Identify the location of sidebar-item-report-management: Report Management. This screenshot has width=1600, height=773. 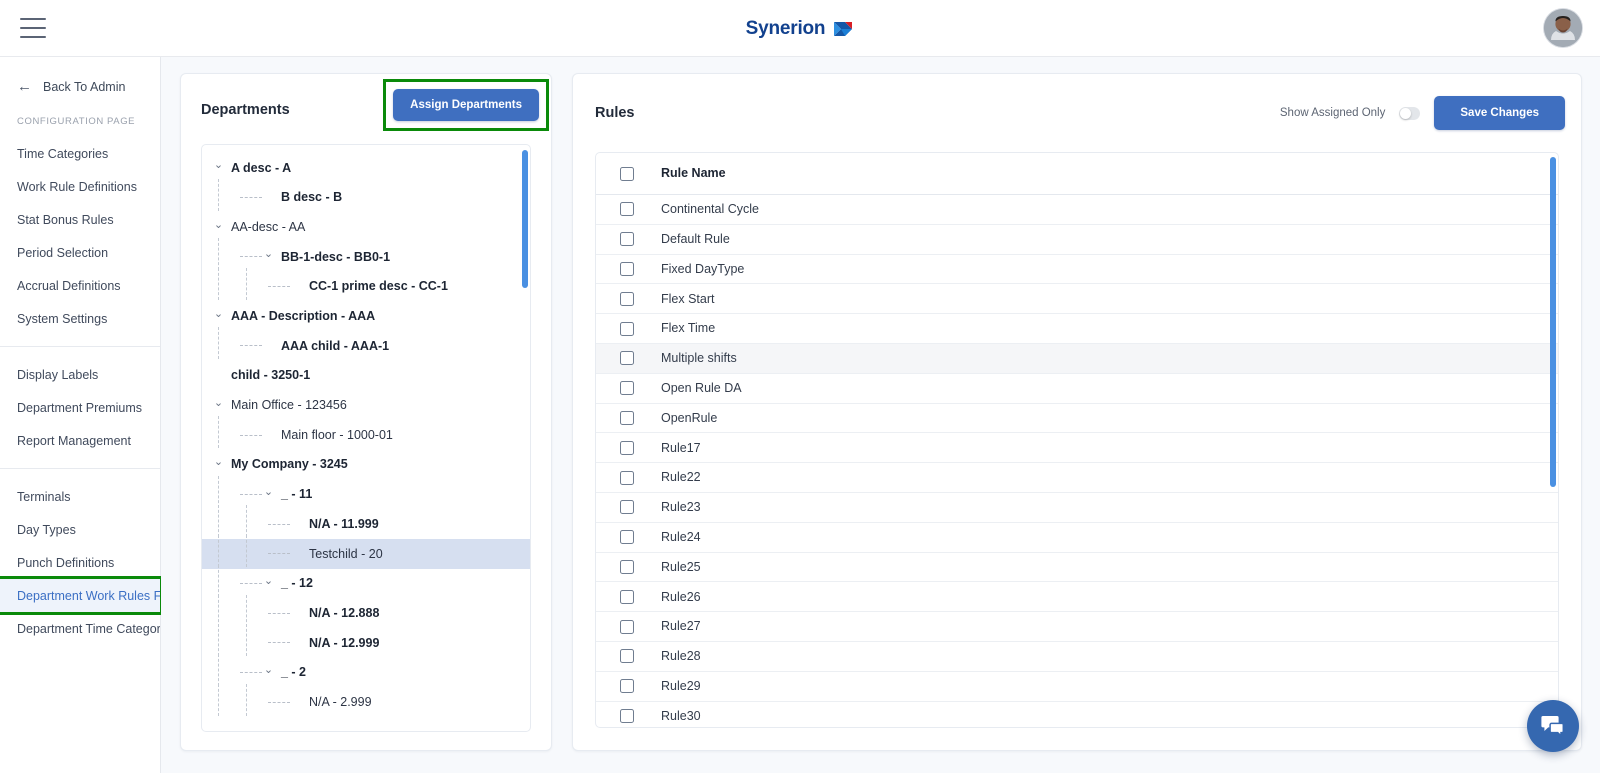
(80, 440).